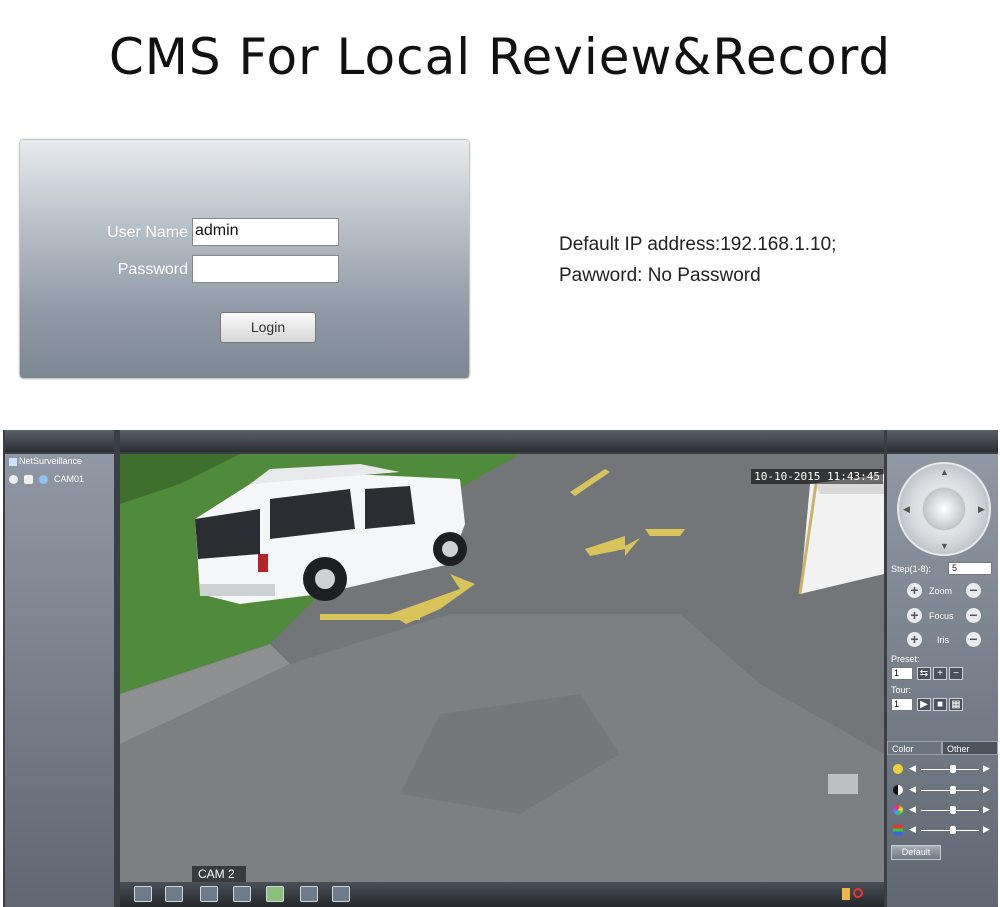 The width and height of the screenshot is (1000, 907). Describe the element at coordinates (309, 894) in the screenshot. I see `talk-icon` at that location.